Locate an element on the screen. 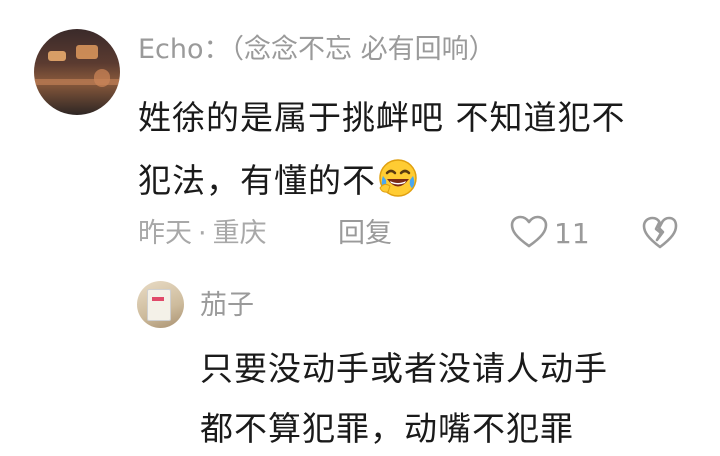  reply-avatar is located at coordinates (160, 304).